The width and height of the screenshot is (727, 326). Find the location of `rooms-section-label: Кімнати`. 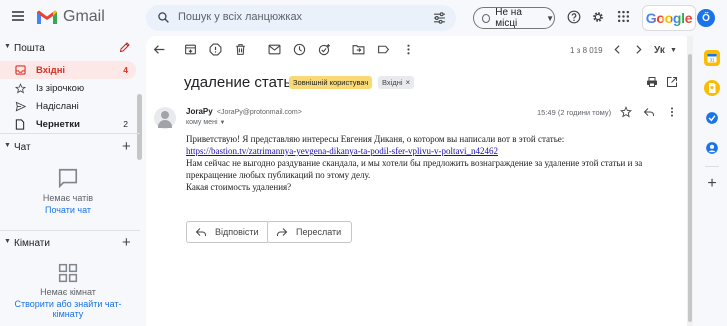

rooms-section-label: Кімнати is located at coordinates (32, 243).